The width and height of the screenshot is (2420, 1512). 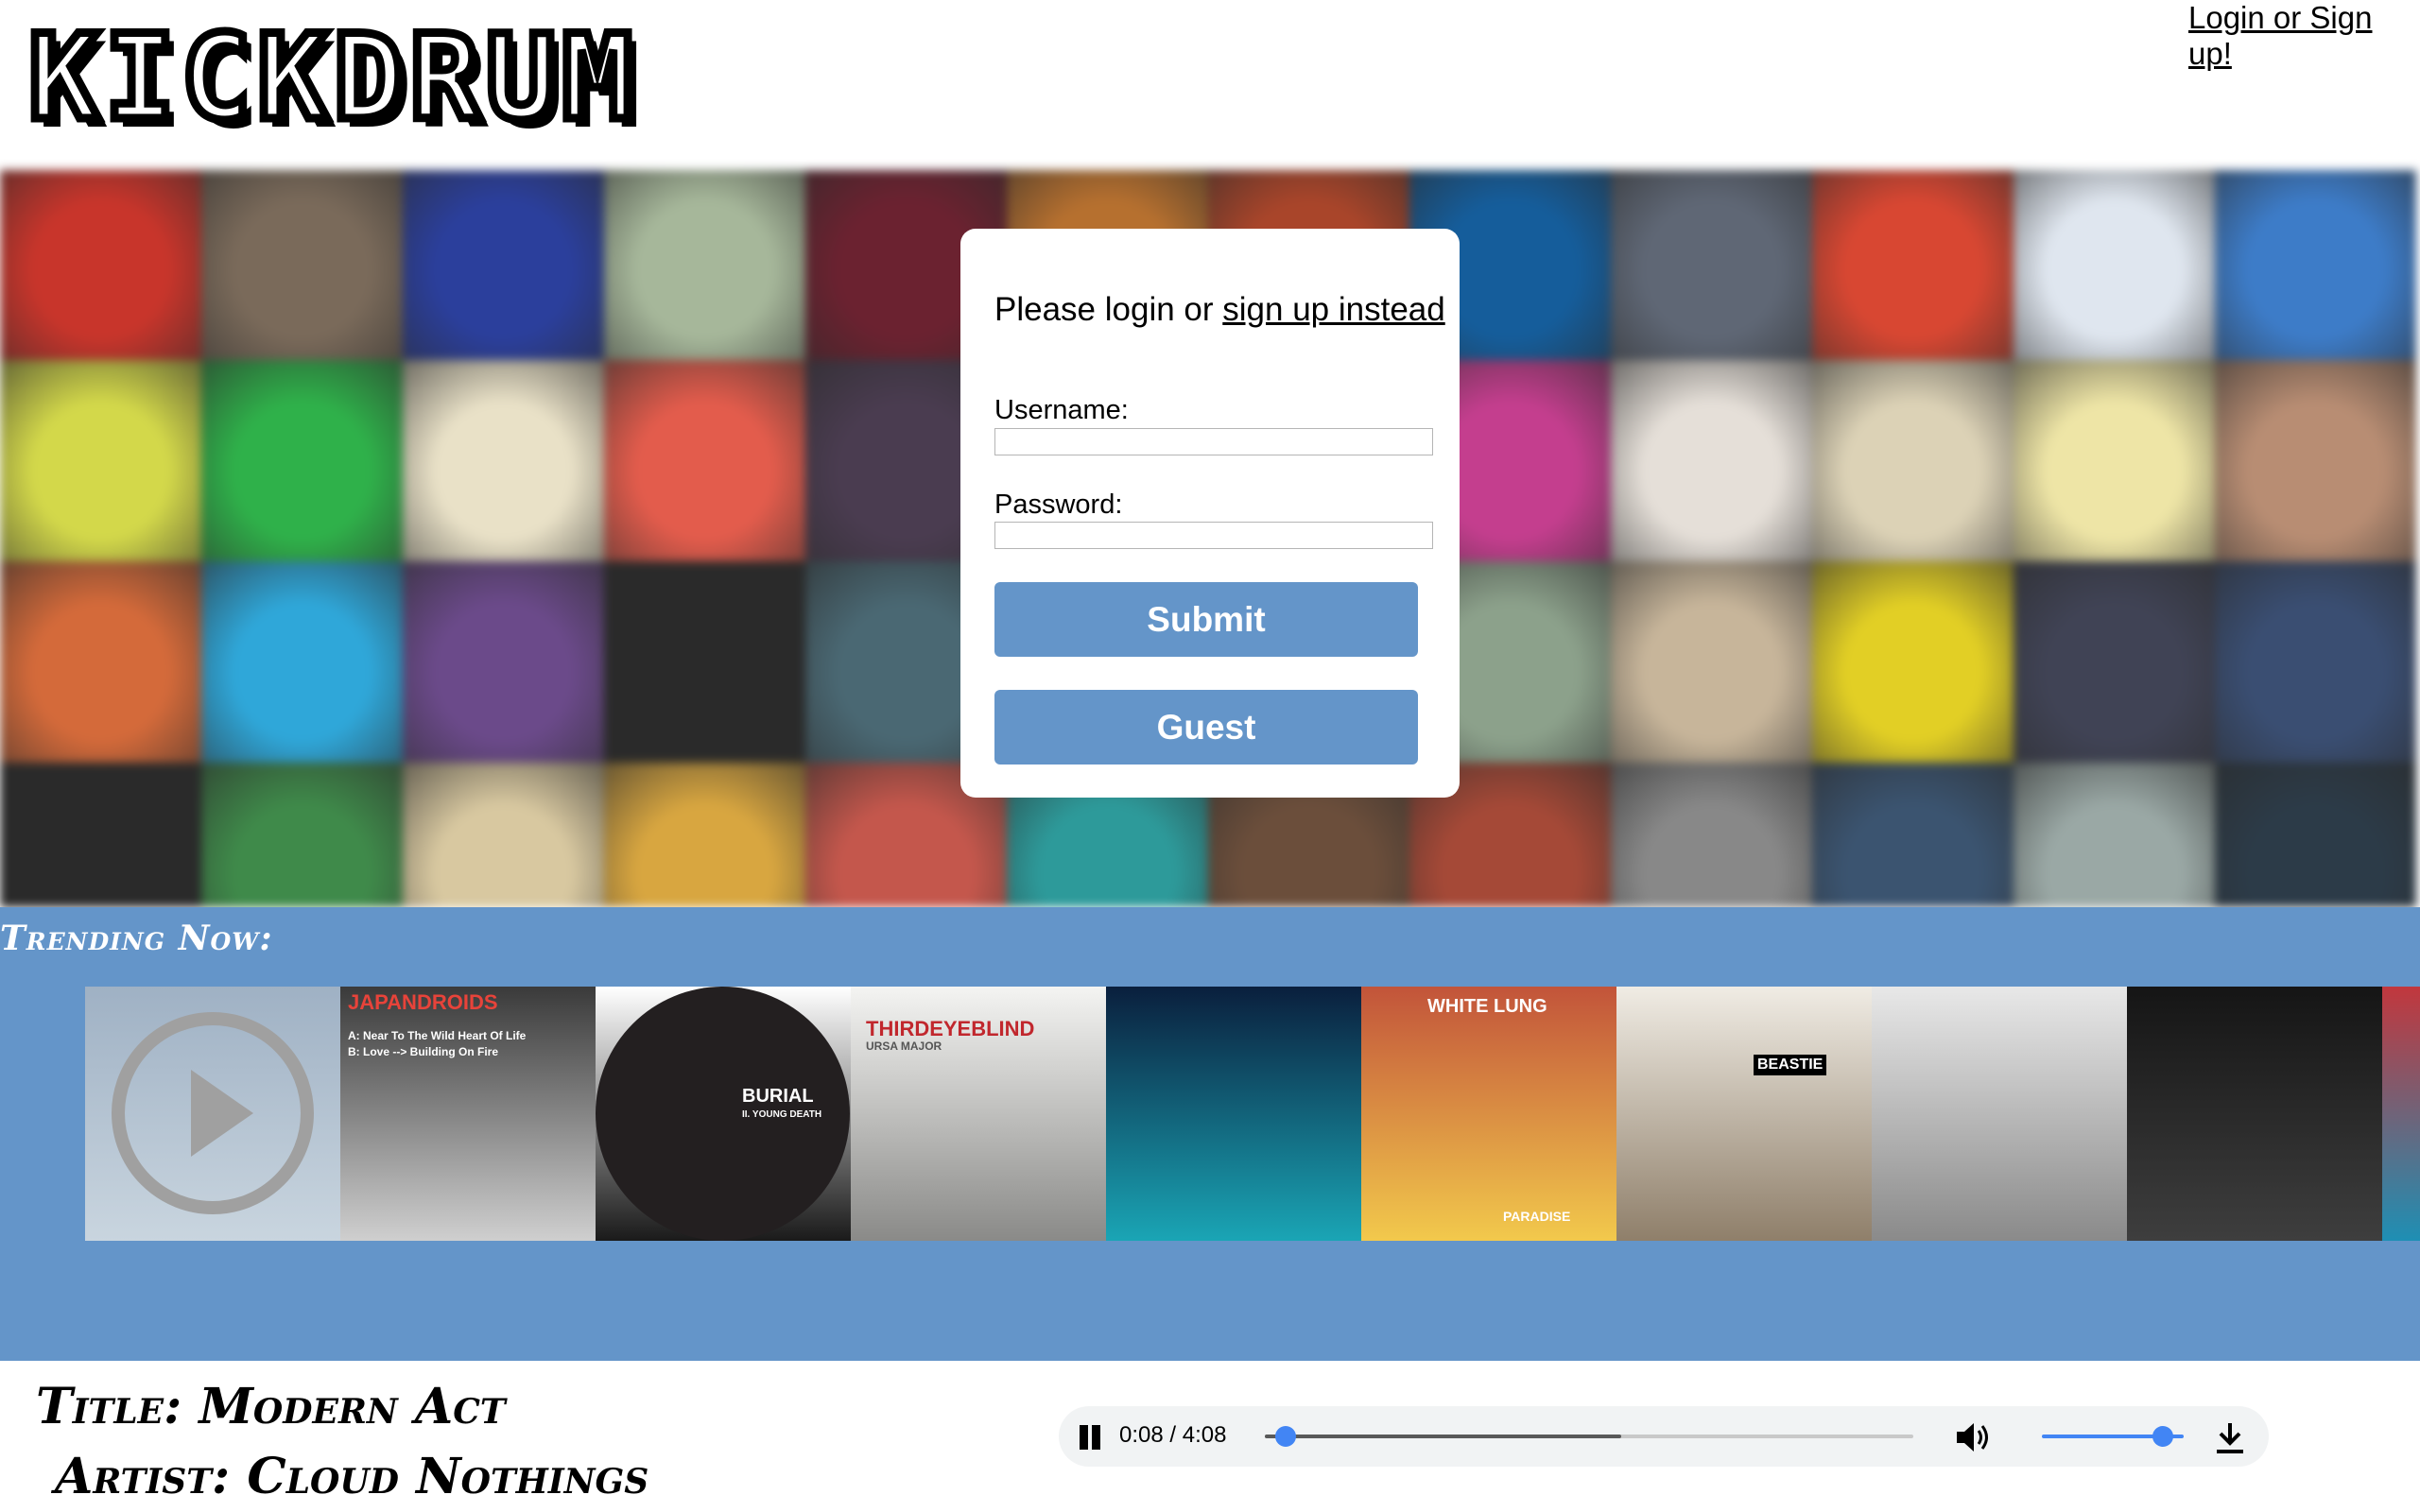 I want to click on album-radiohead, so click(x=2000, y=1114).